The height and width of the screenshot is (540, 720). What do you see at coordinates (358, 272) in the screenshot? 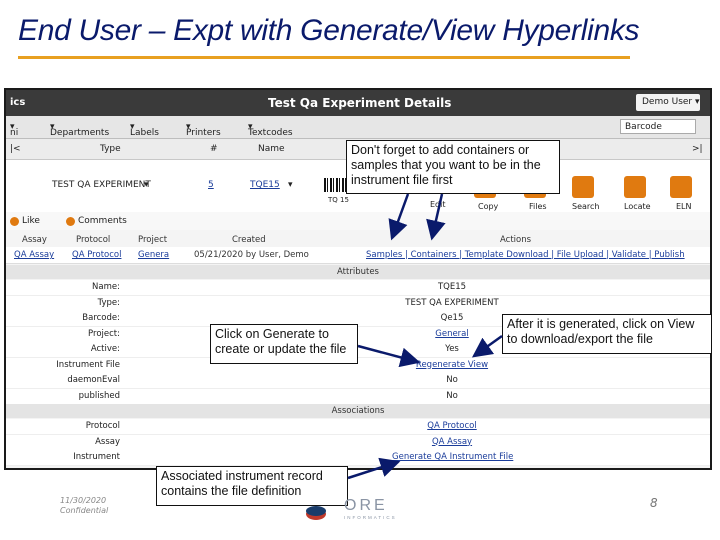
I see `attributes-header: Attributes` at bounding box center [358, 272].